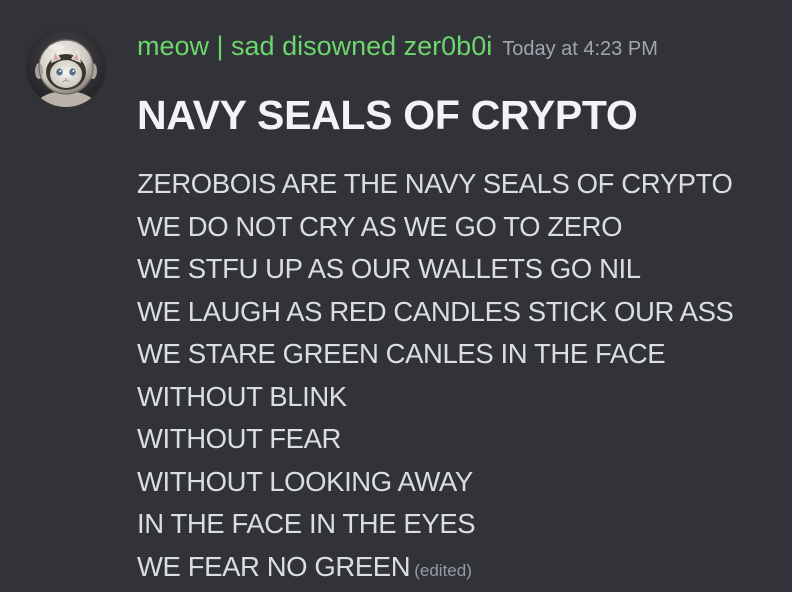 Image resolution: width=792 pixels, height=592 pixels. I want to click on user-avatar, so click(66, 67).